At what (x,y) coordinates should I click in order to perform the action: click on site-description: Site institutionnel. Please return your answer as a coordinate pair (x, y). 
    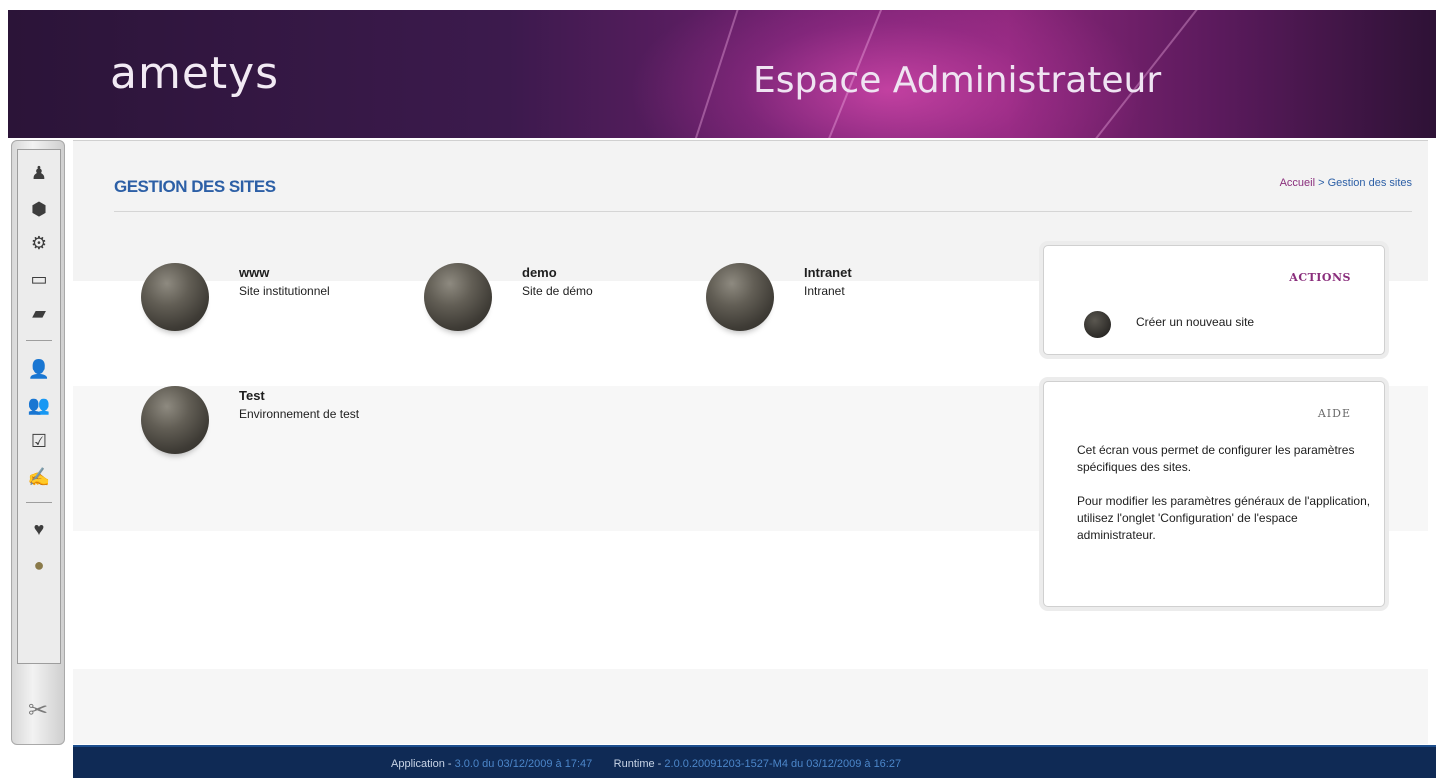
    Looking at the image, I should click on (284, 291).